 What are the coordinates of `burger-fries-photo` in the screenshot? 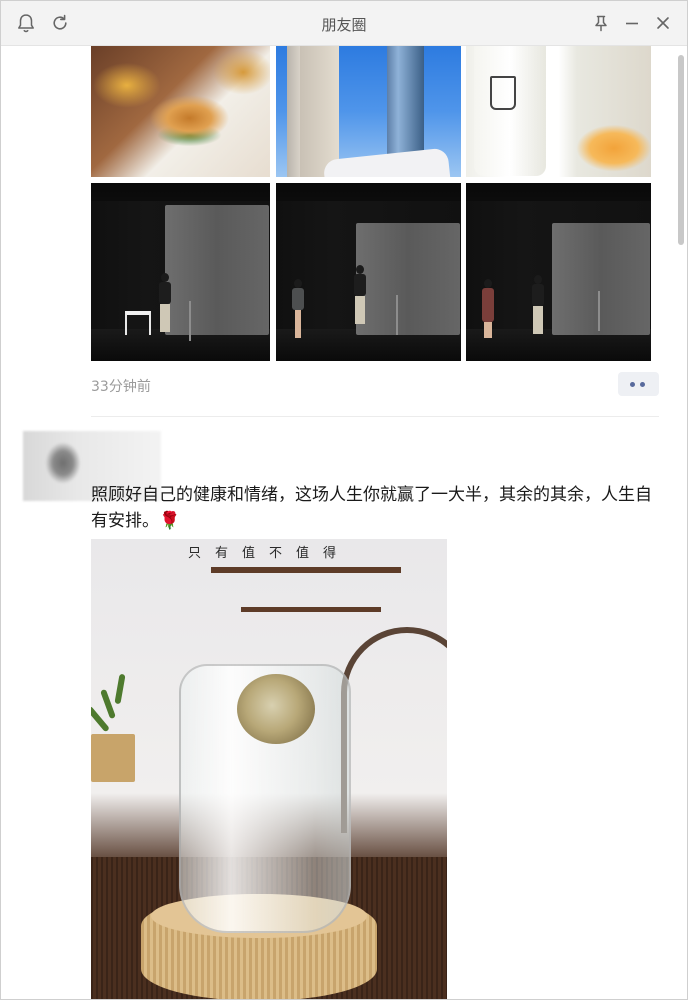 It's located at (180, 111).